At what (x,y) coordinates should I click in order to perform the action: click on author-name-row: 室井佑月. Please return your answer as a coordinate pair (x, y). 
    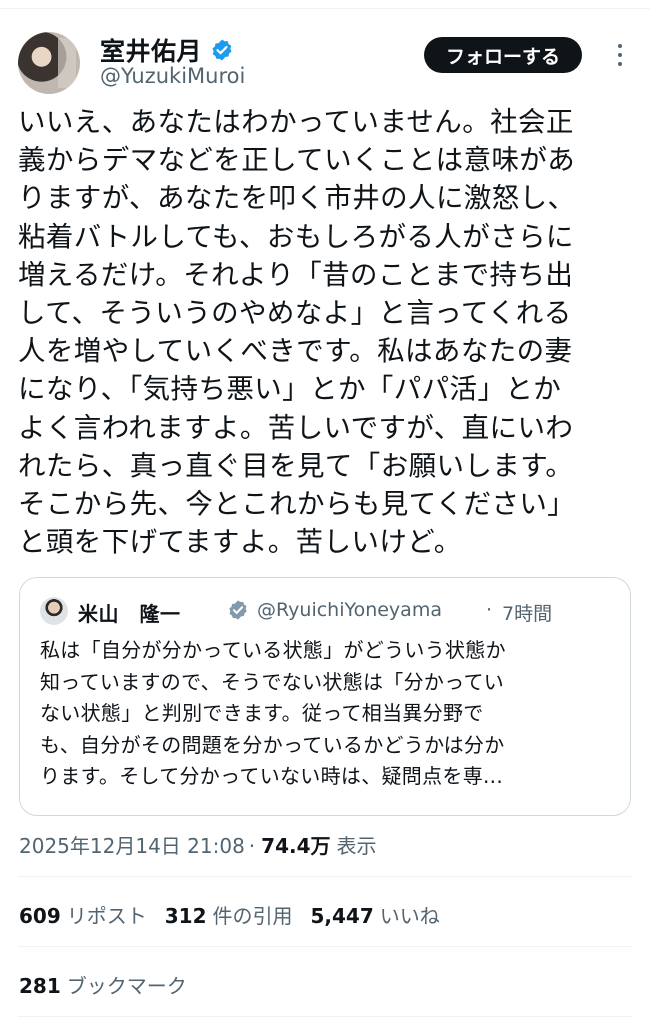
    Looking at the image, I should click on (167, 50).